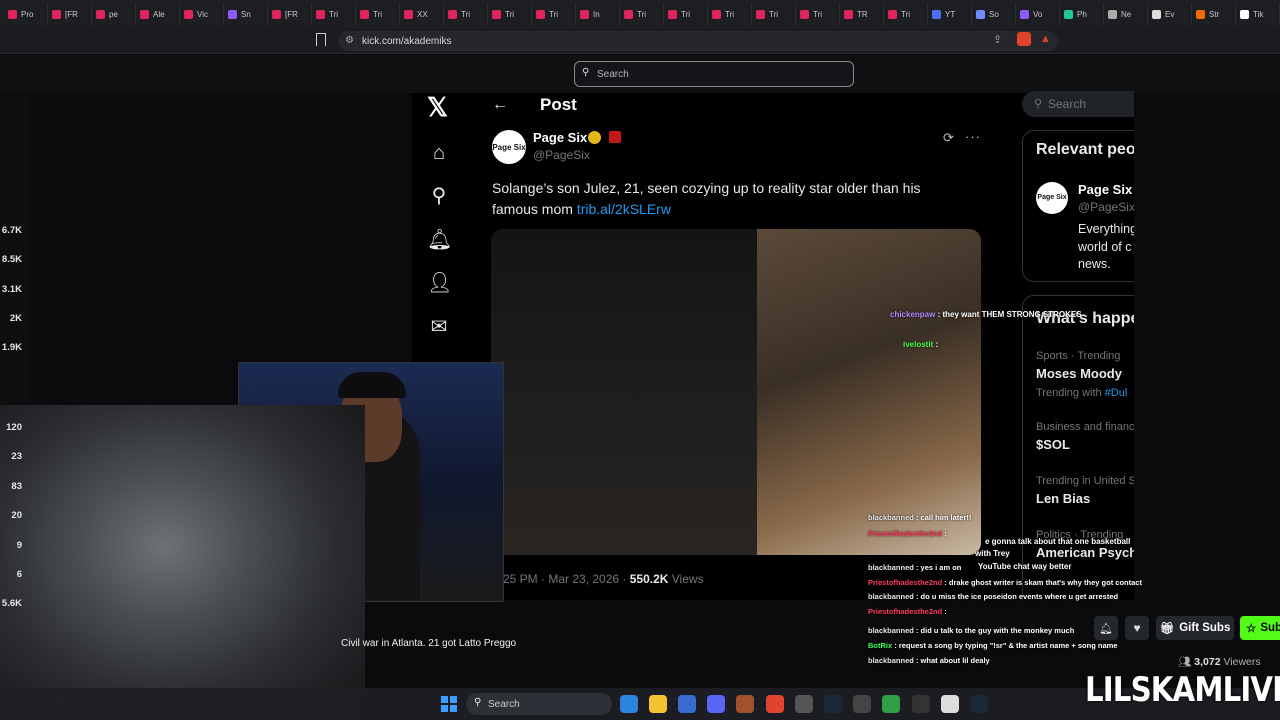  I want to click on trend-name: Len Bias, so click(1085, 498).